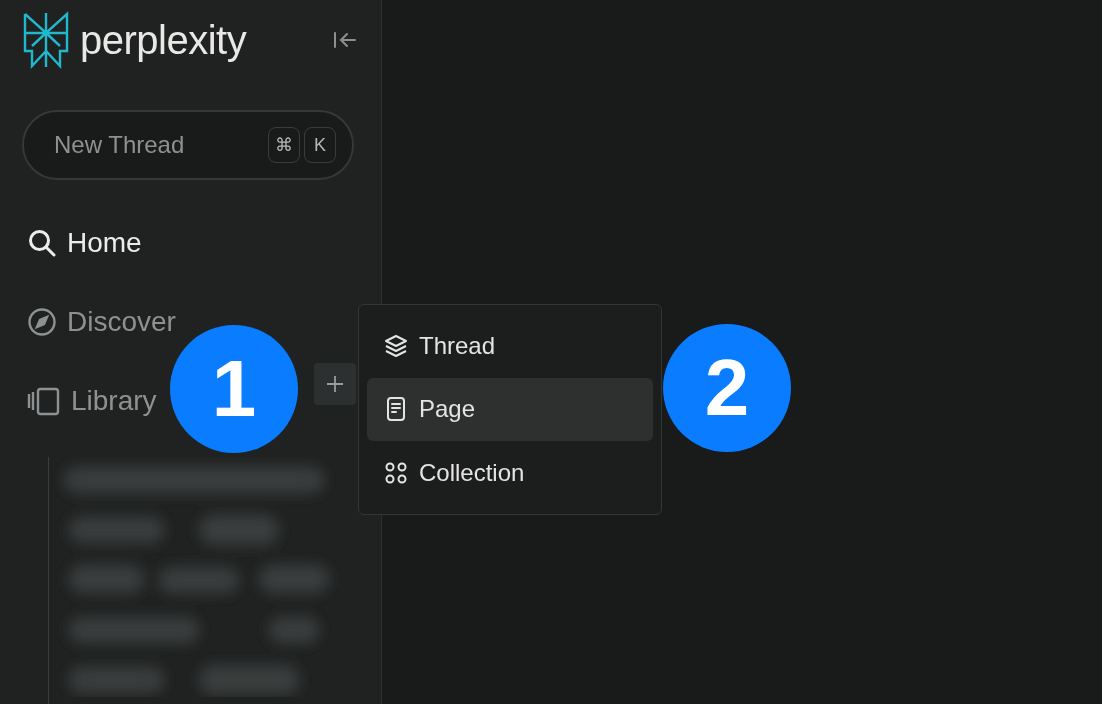 This screenshot has width=1102, height=704. I want to click on menu-item: Page, so click(510, 409).